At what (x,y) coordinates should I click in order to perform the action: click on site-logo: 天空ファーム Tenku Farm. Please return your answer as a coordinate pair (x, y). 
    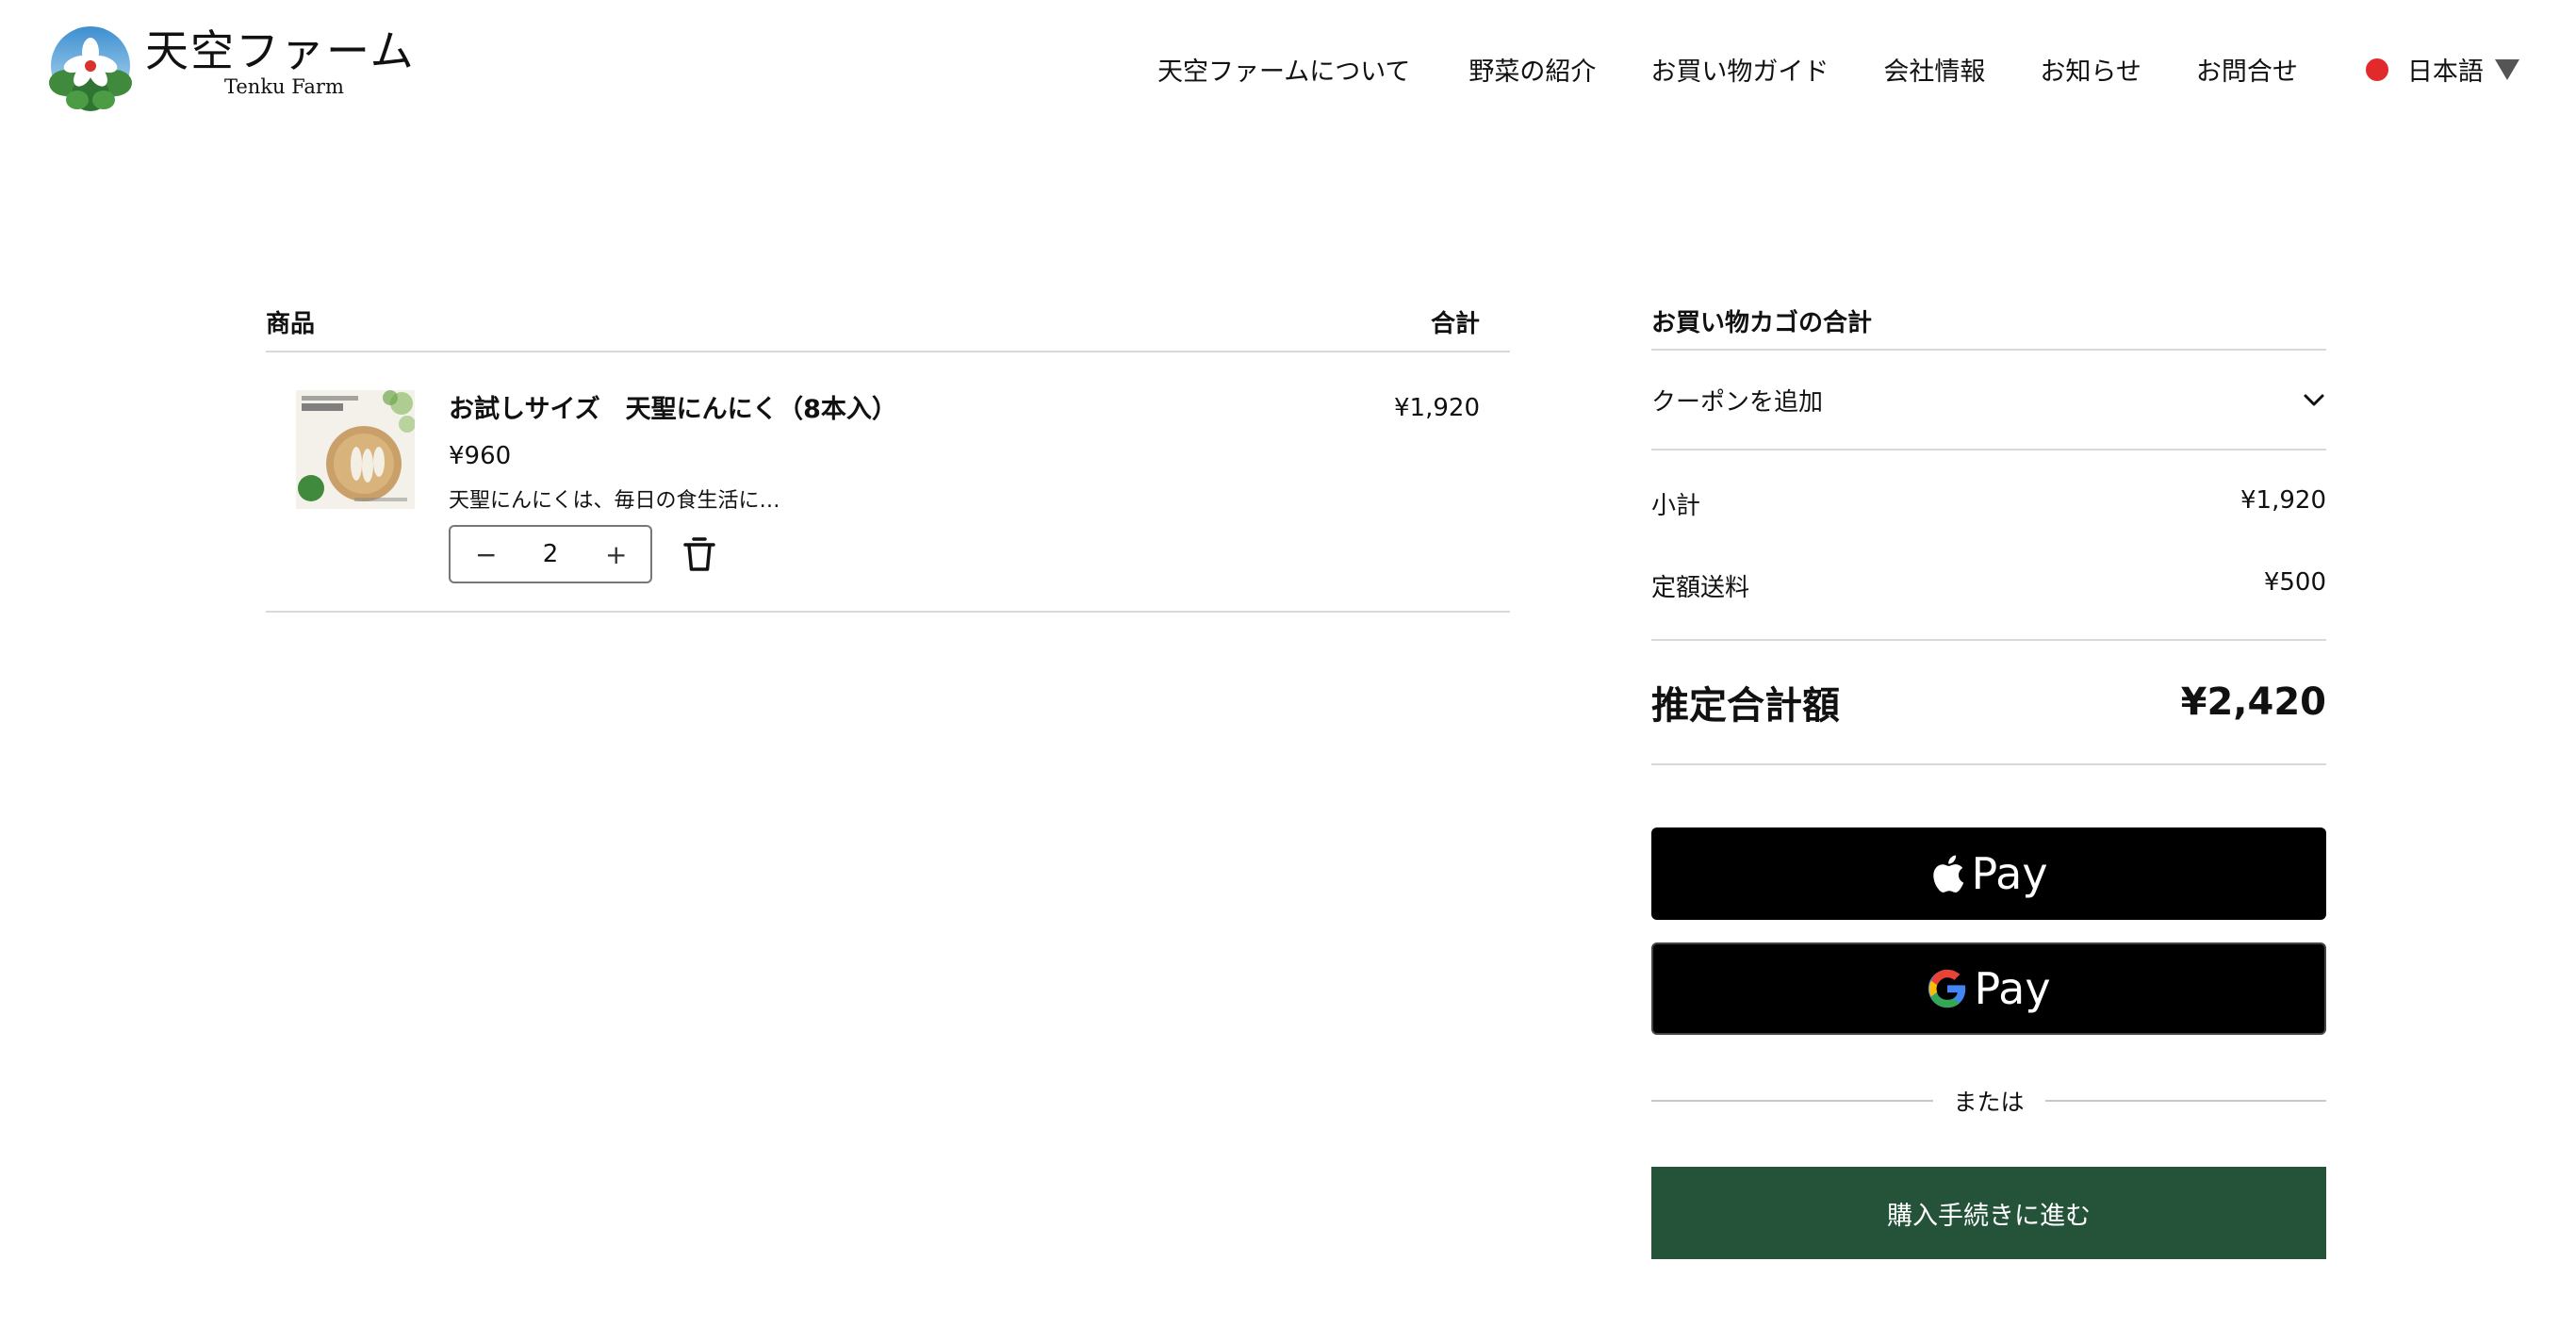
    Looking at the image, I should click on (232, 70).